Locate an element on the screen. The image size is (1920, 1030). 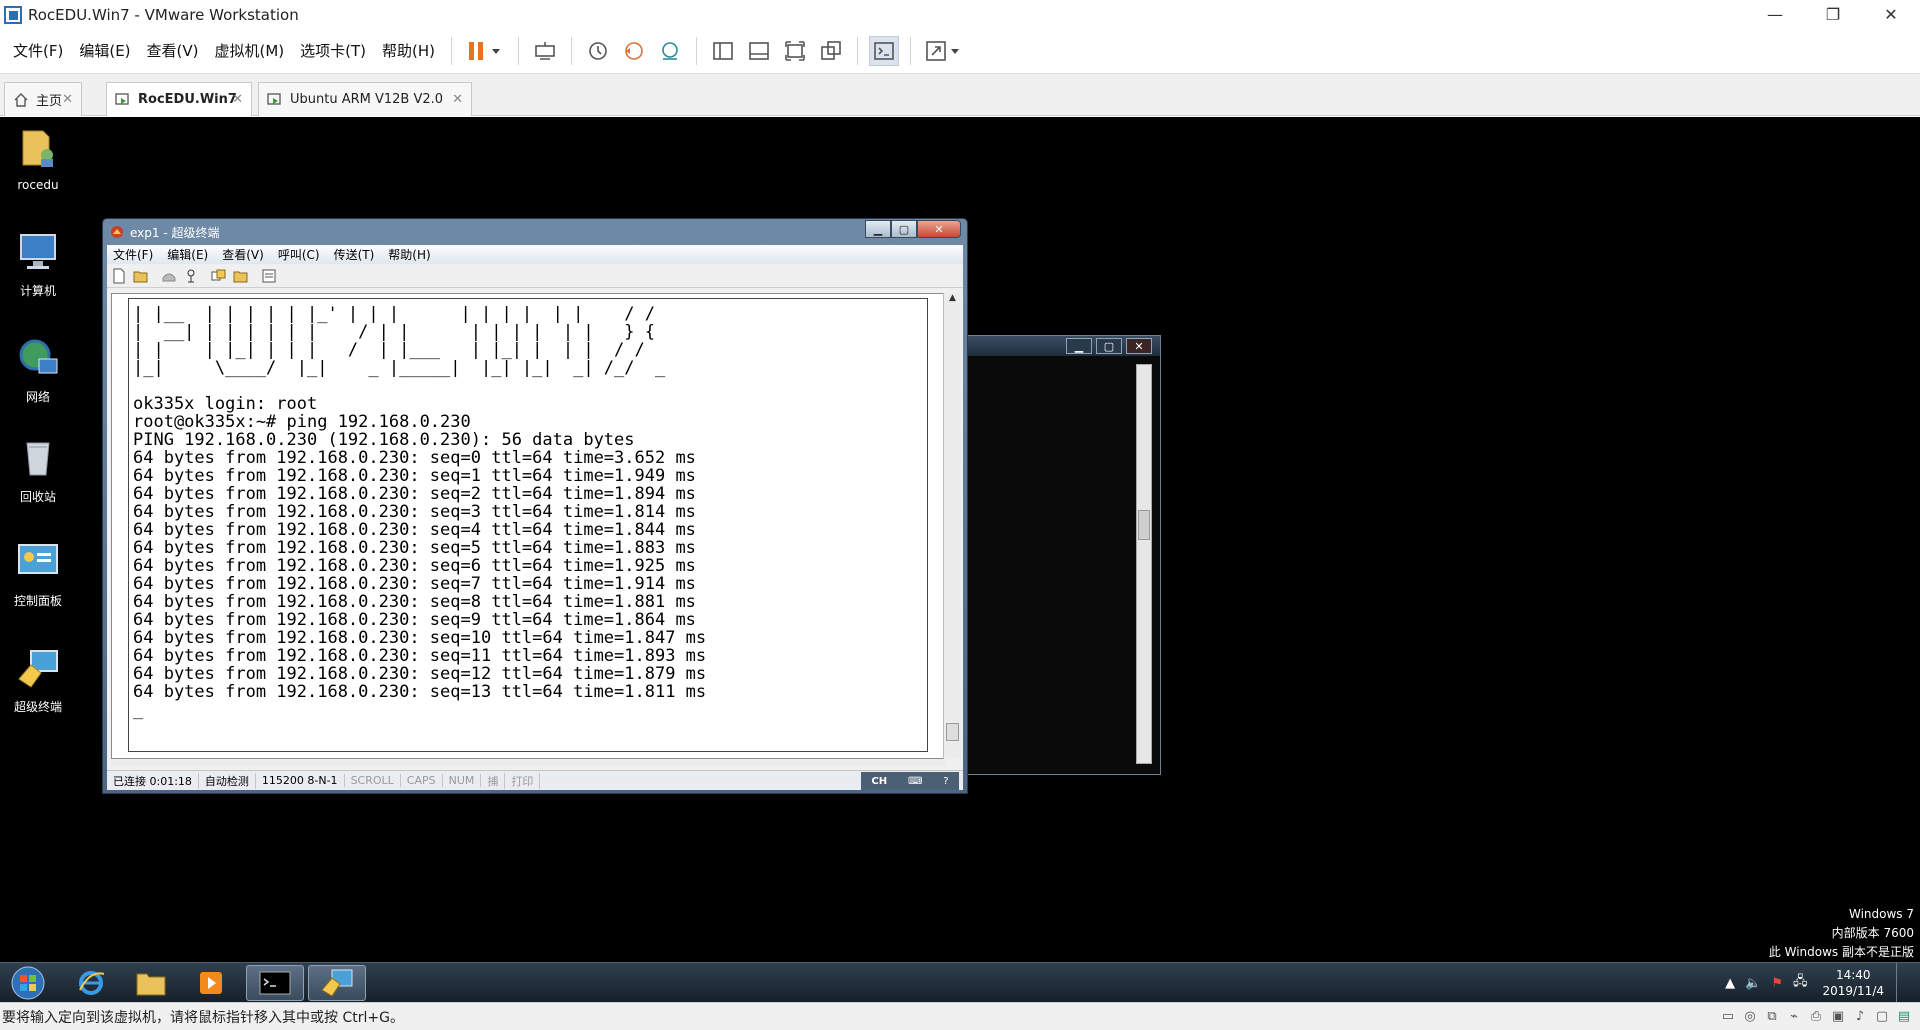
desktop-icon-label: 计算机 is located at coordinates (37, 291).